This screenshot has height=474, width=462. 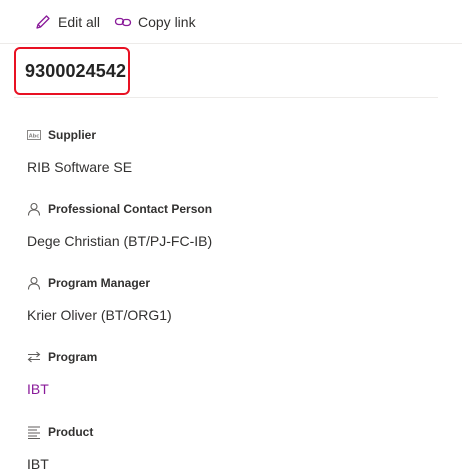 I want to click on choice-icon, so click(x=34, y=432).